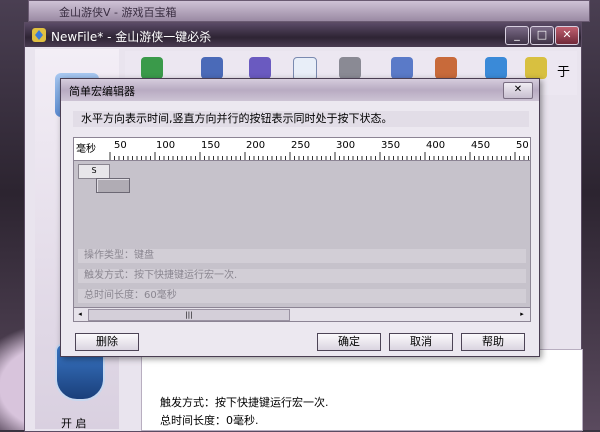 This screenshot has width=600, height=432. I want to click on cancel-button: 取消, so click(421, 342).